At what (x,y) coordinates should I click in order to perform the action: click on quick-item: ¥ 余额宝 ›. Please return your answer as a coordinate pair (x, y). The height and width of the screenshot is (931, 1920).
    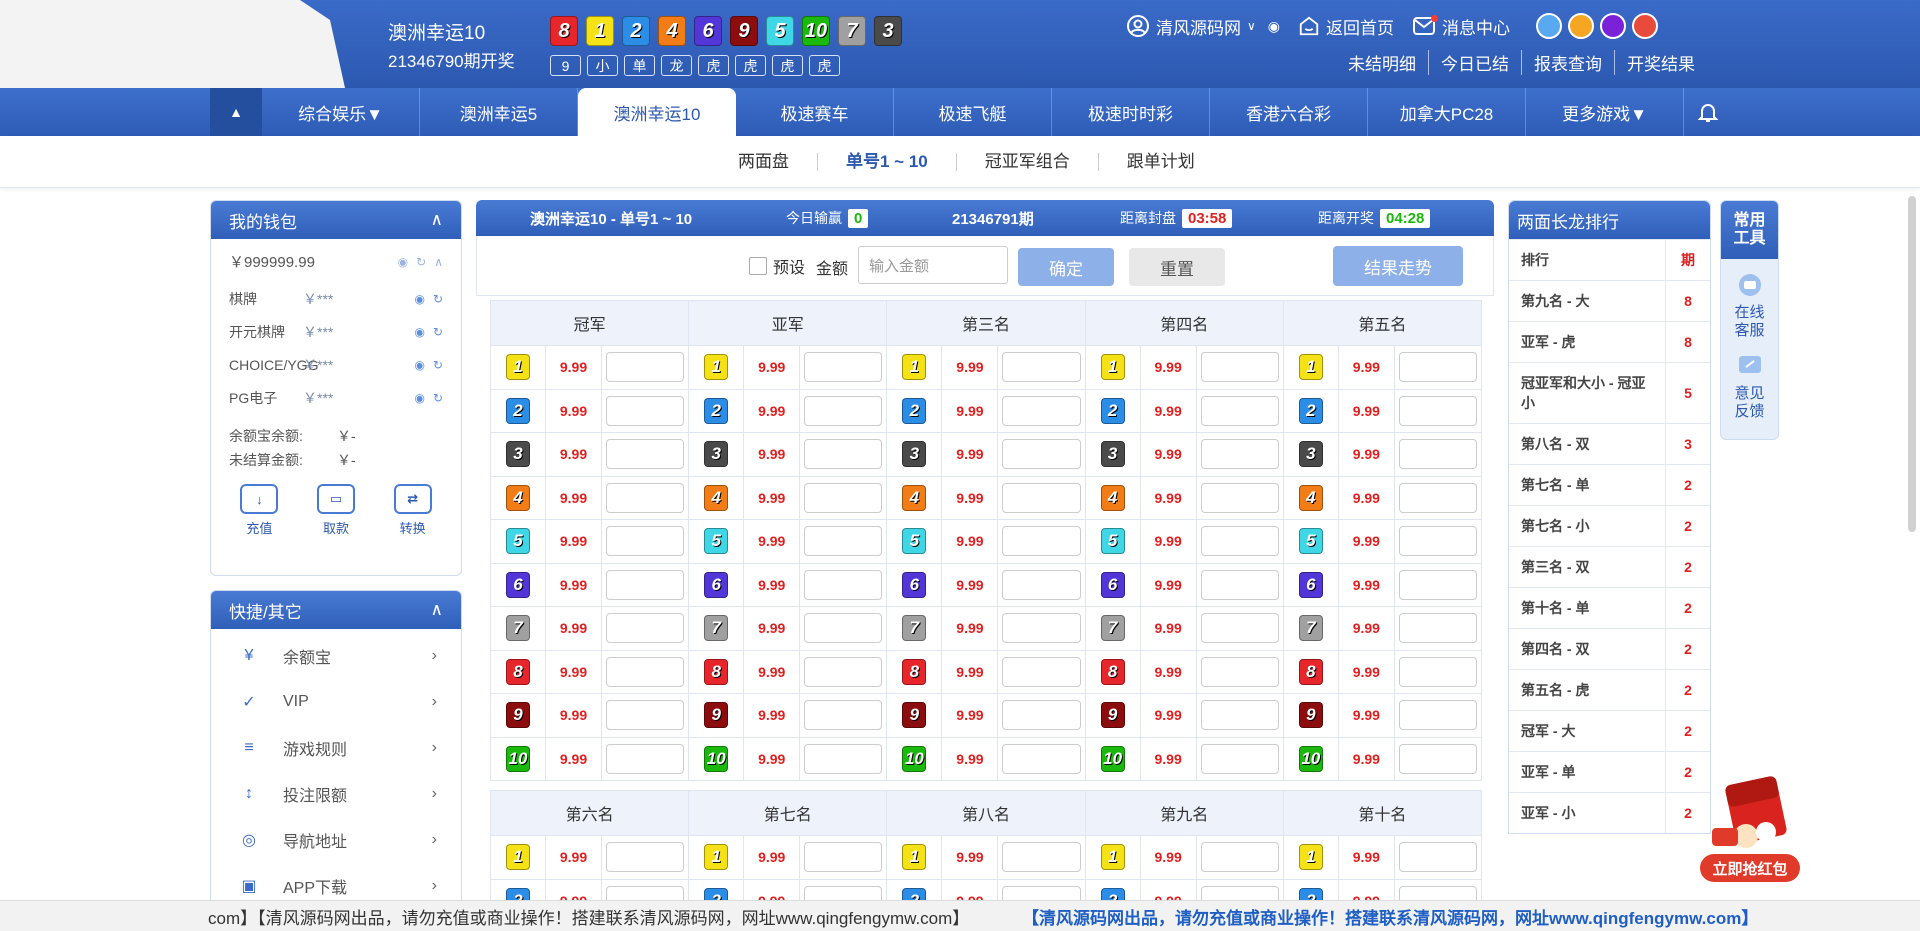
    Looking at the image, I should click on (336, 656).